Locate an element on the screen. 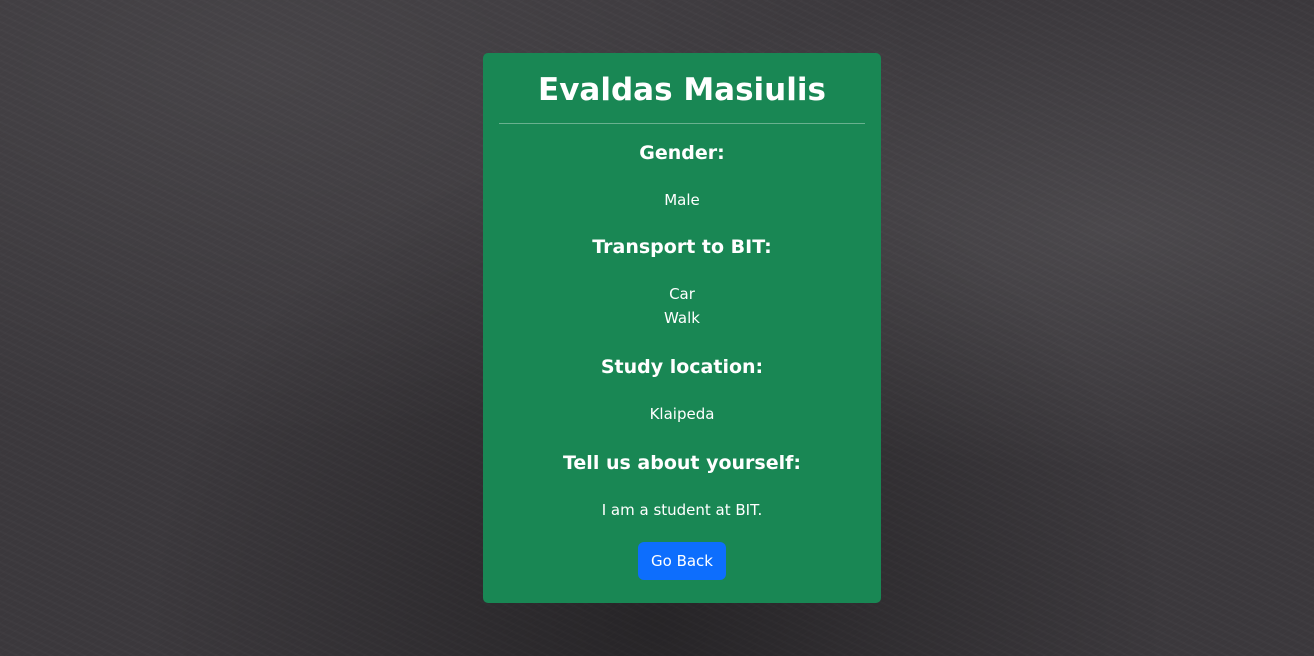 Image resolution: width=1314 pixels, height=656 pixels. study-location-value: Klaipeda is located at coordinates (682, 414).